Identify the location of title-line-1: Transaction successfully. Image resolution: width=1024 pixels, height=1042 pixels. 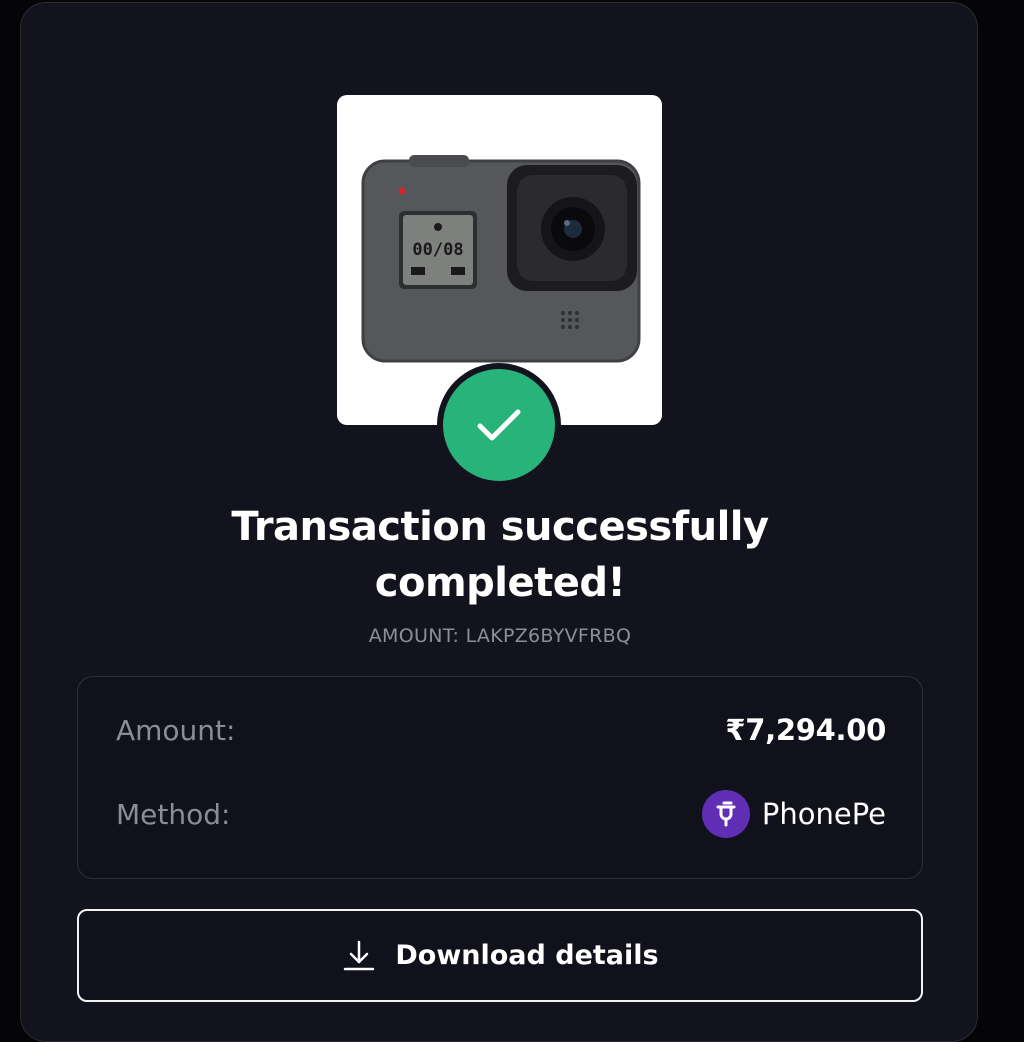
(500, 527).